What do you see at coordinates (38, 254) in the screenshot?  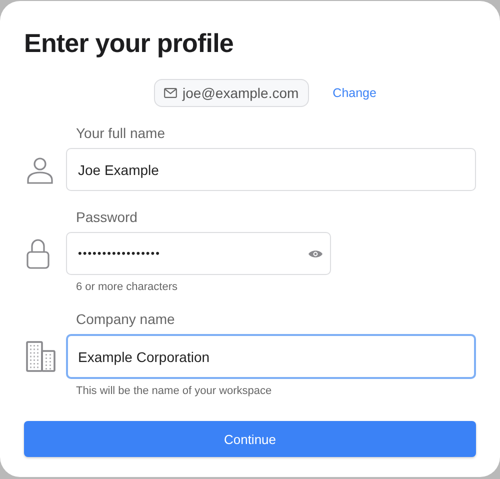 I see `padlock-icon` at bounding box center [38, 254].